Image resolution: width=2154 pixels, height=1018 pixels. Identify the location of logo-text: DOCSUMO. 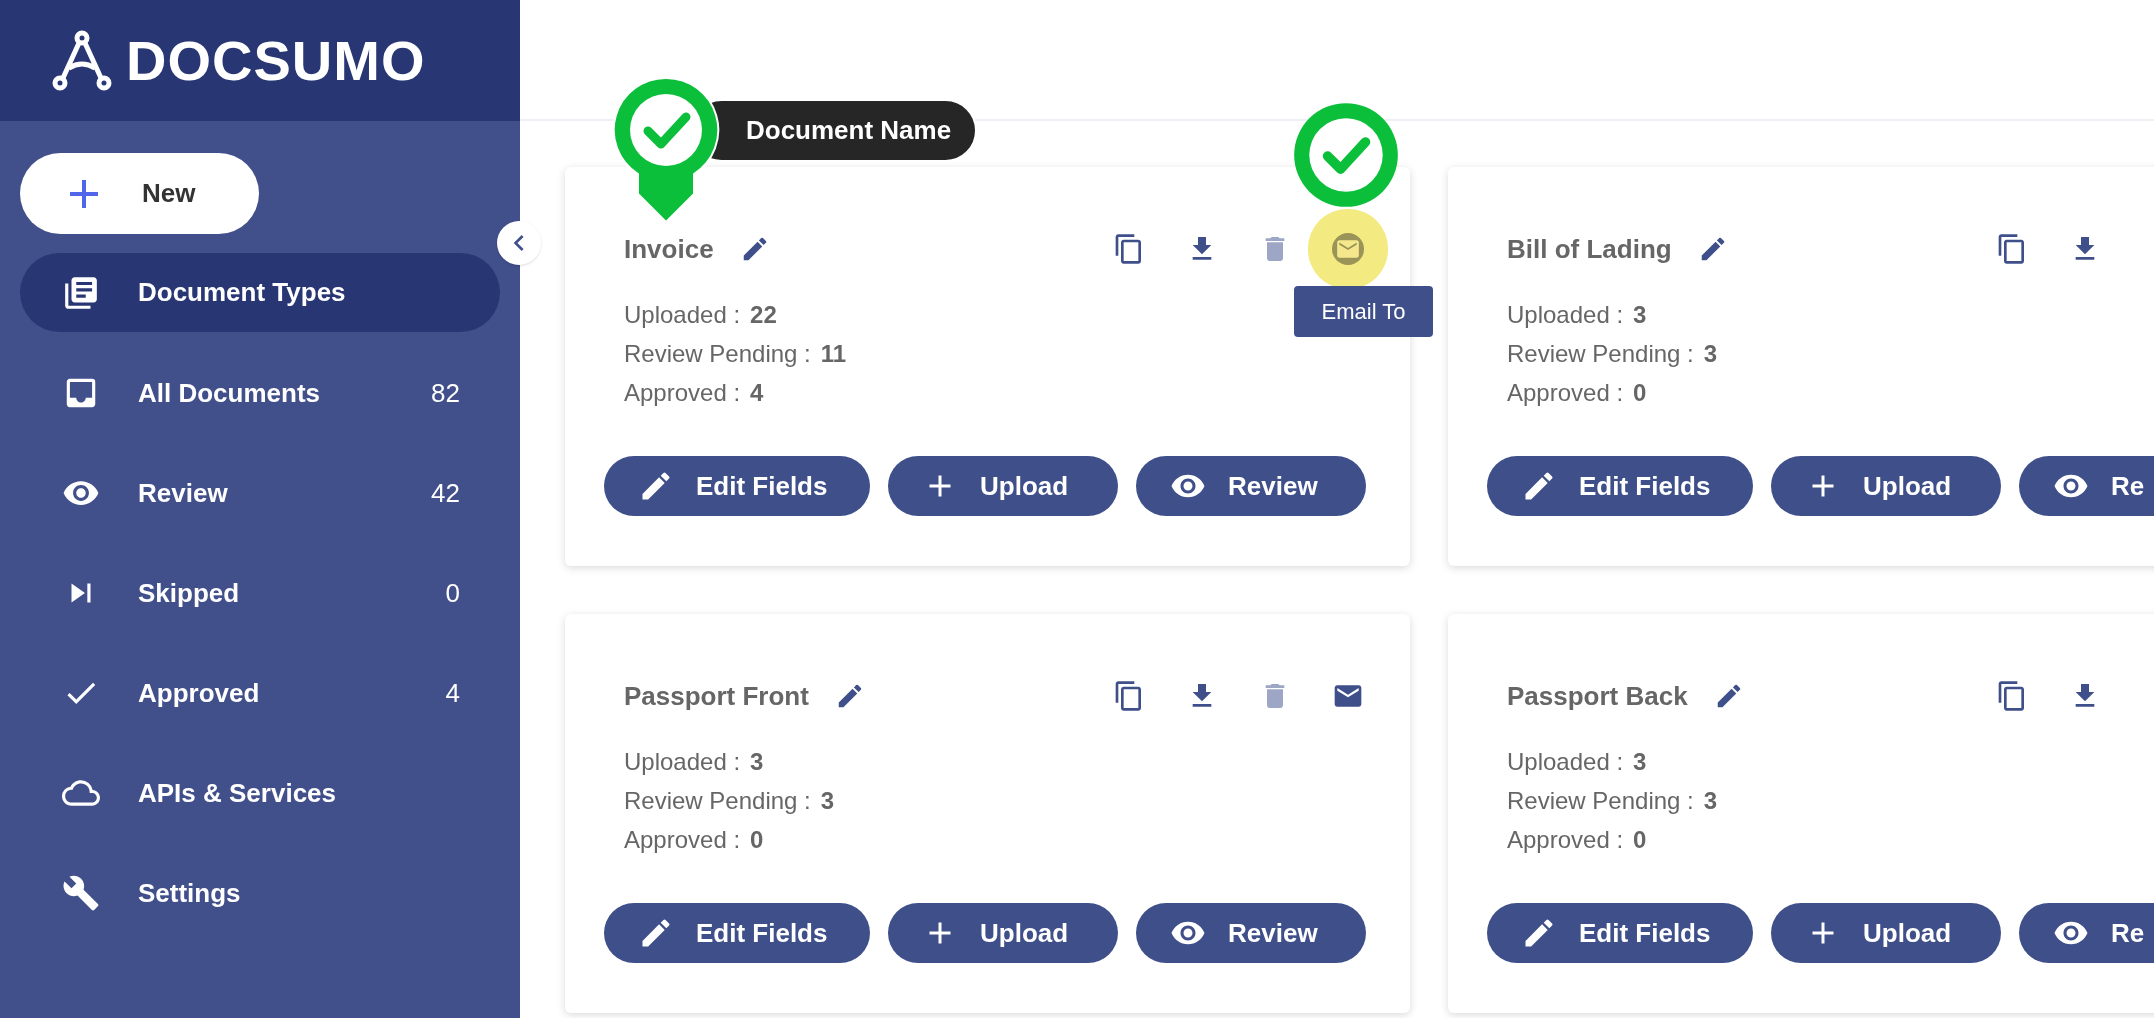
(276, 60).